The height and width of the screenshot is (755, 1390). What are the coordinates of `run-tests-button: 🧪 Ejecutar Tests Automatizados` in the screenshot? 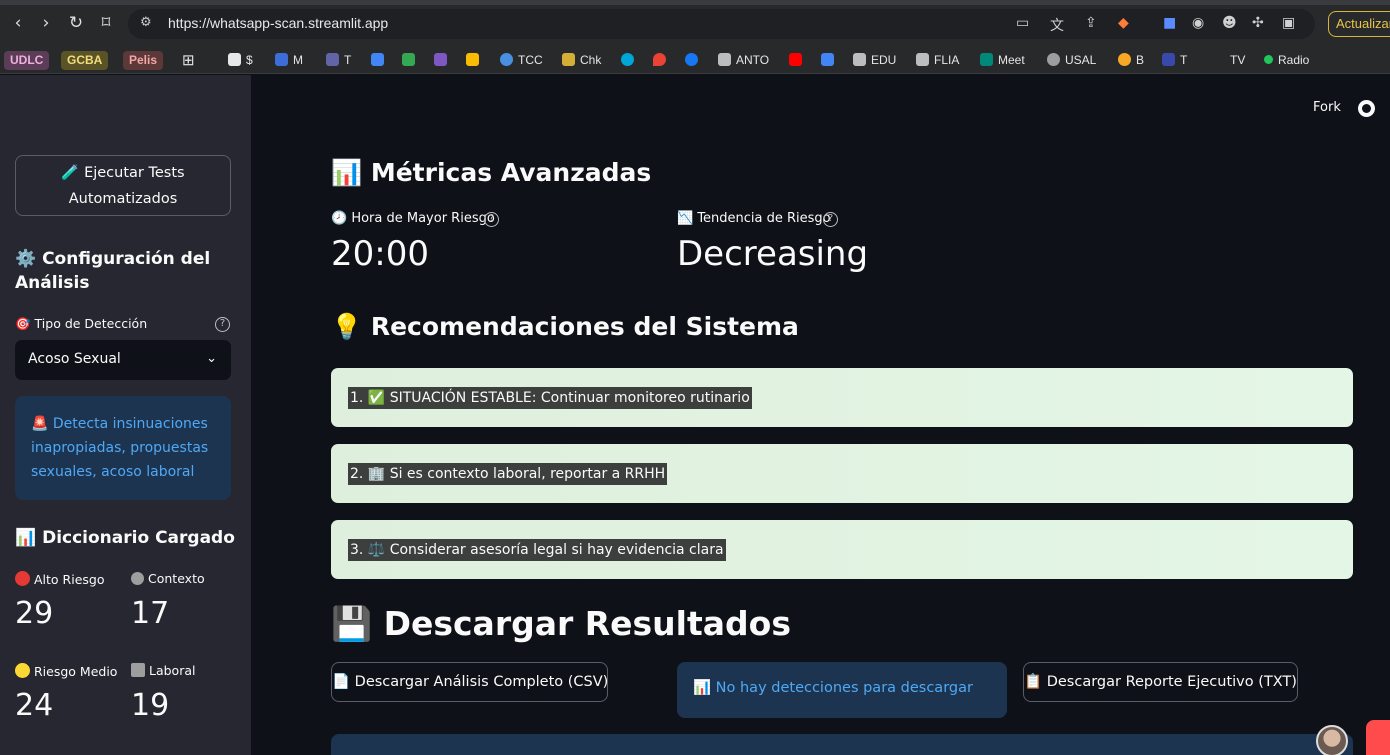 It's located at (123, 185).